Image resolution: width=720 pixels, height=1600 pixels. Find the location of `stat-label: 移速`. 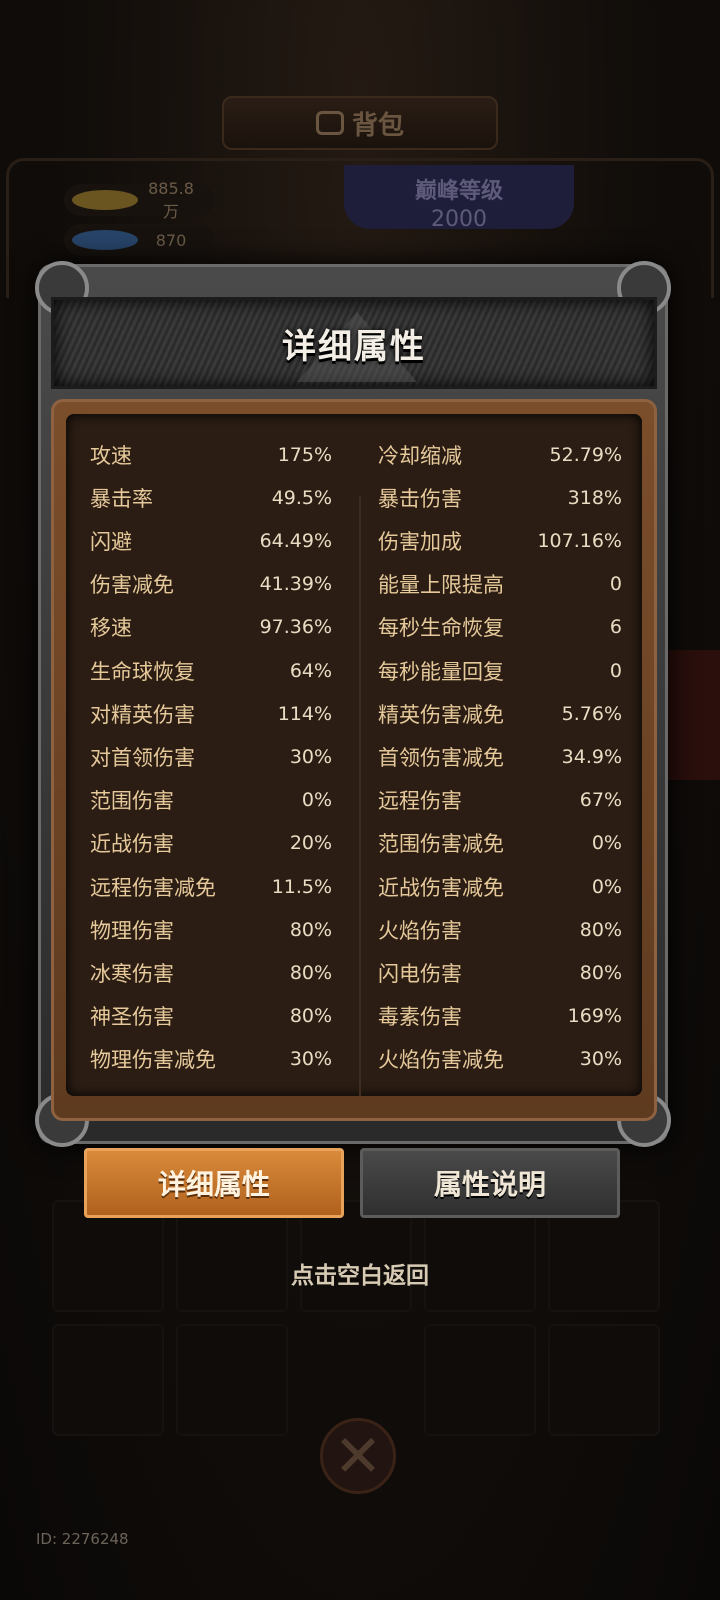

stat-label: 移速 is located at coordinates (111, 628).